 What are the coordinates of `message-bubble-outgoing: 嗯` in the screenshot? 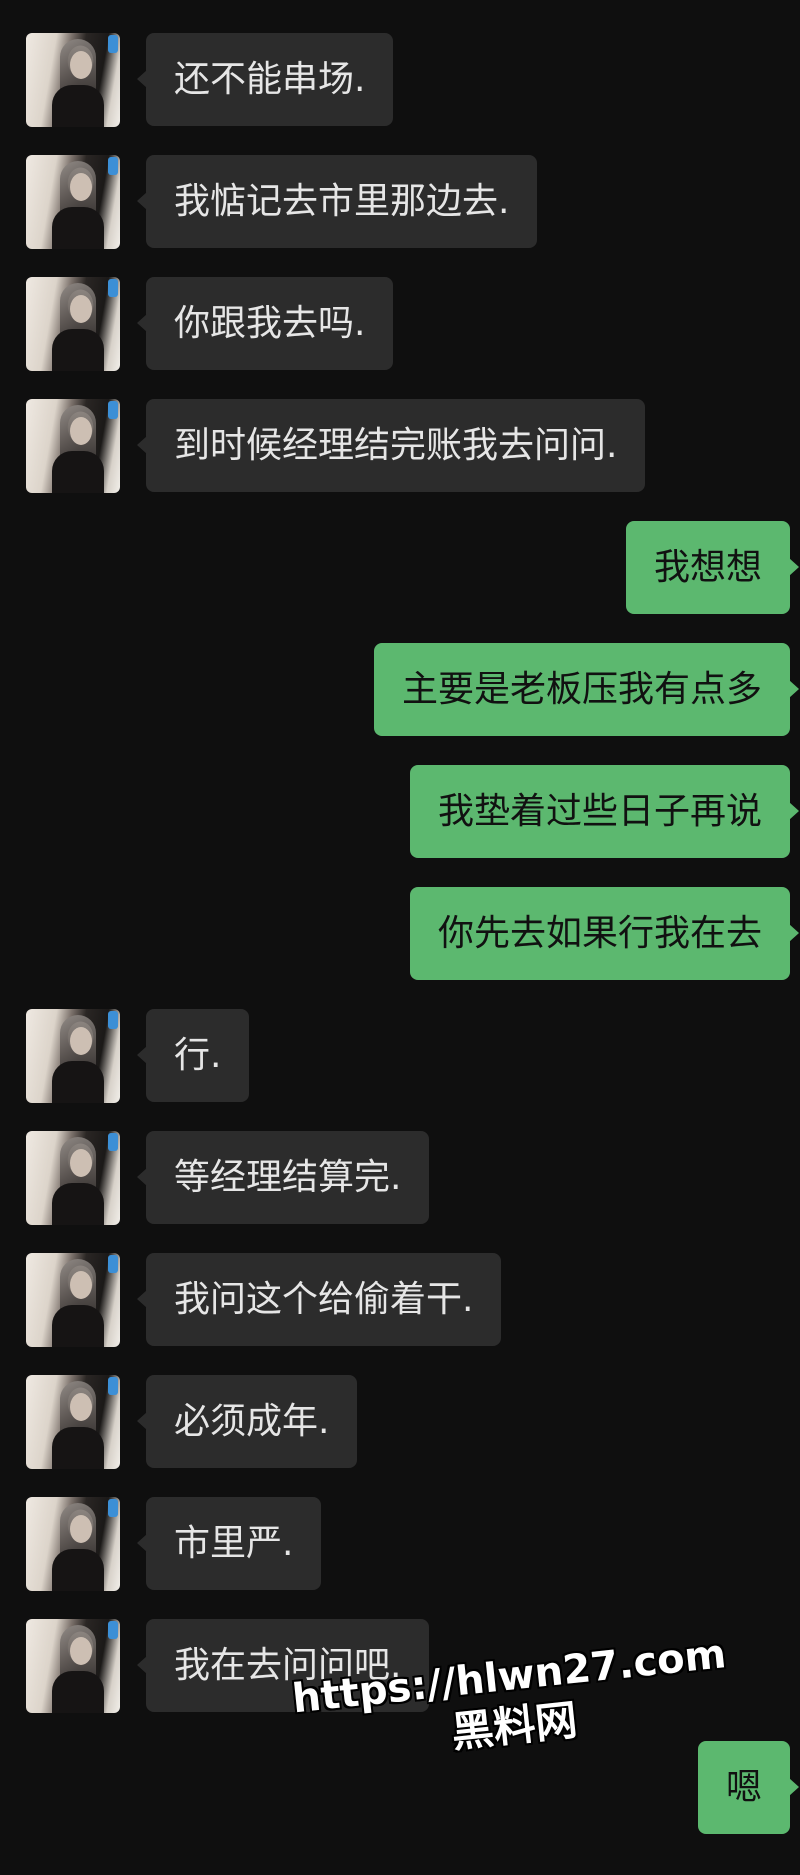 It's located at (748, 1787).